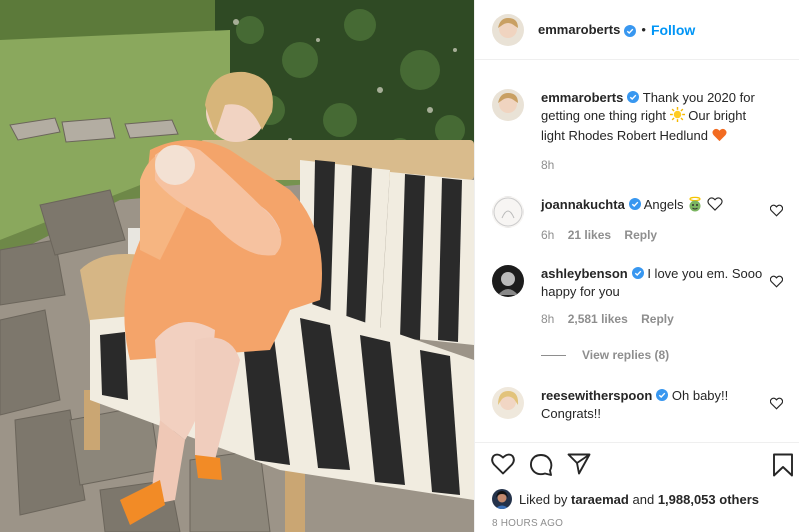 The width and height of the screenshot is (799, 532). I want to click on share-icon, so click(579, 464).